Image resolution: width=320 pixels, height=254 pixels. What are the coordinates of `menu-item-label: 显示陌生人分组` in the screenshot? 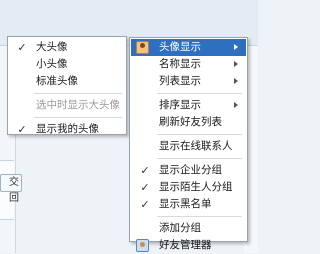 It's located at (196, 187).